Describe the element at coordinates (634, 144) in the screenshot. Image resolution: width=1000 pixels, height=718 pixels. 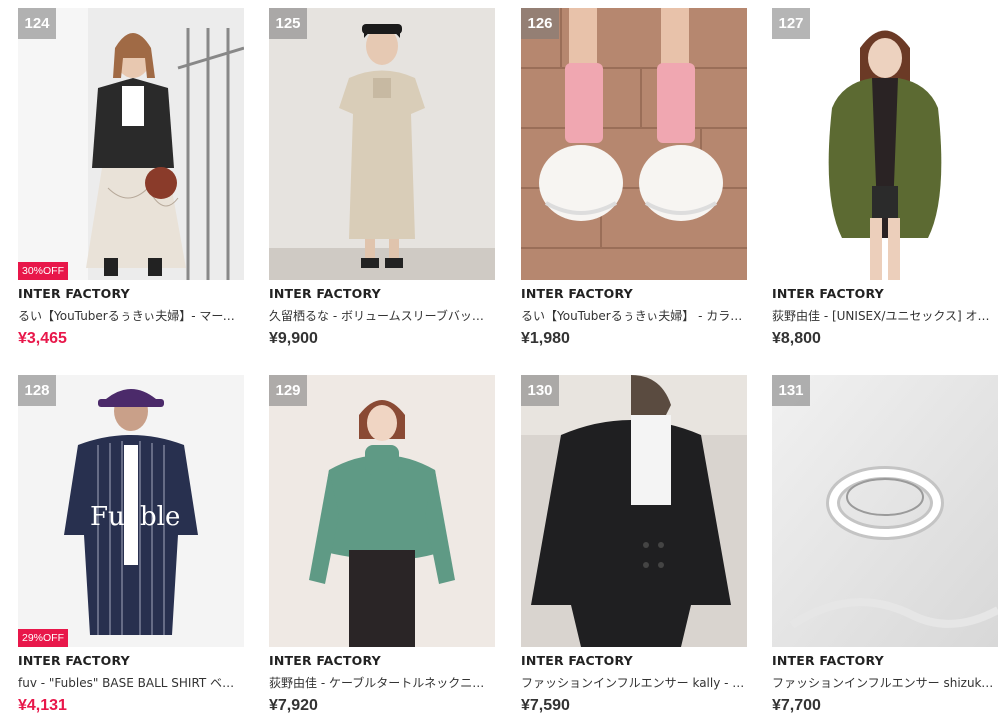
I see `product-image: 126` at that location.